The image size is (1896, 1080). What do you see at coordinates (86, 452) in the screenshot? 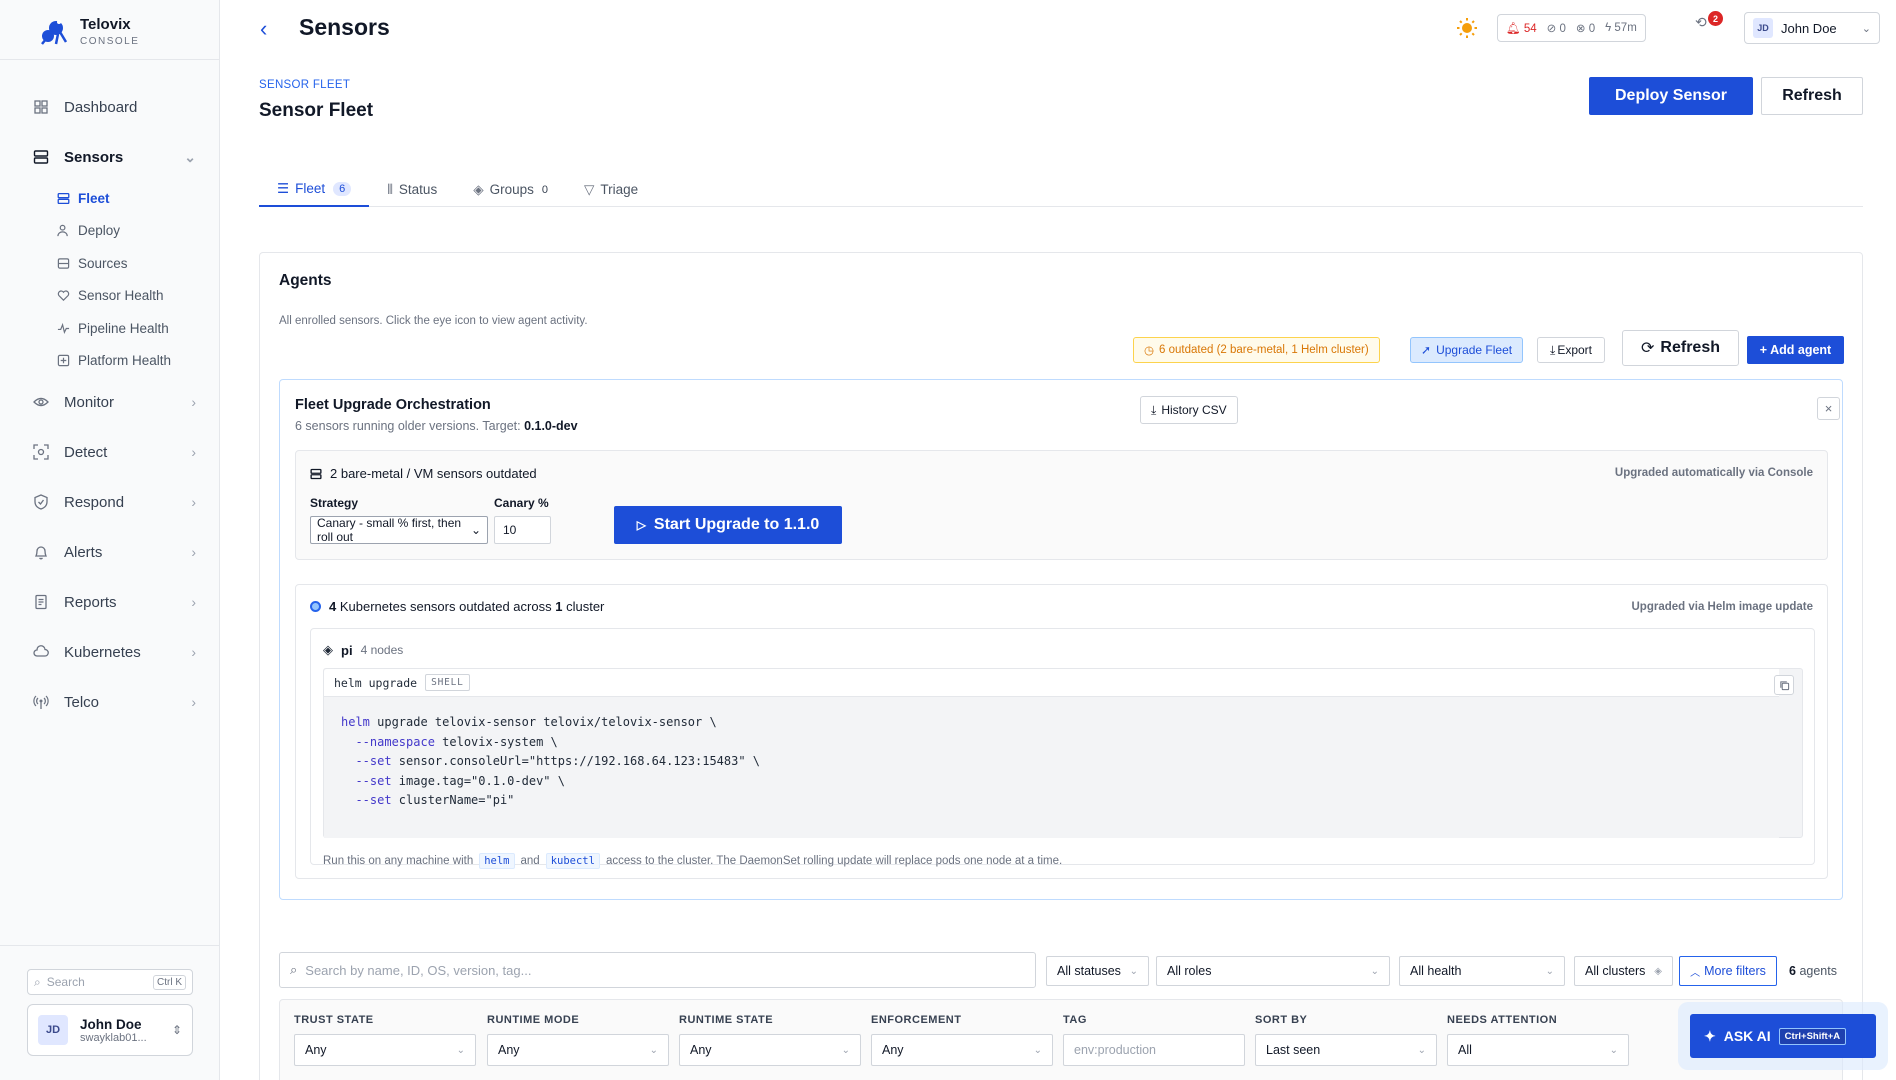
I see `nav-label: Detect` at bounding box center [86, 452].